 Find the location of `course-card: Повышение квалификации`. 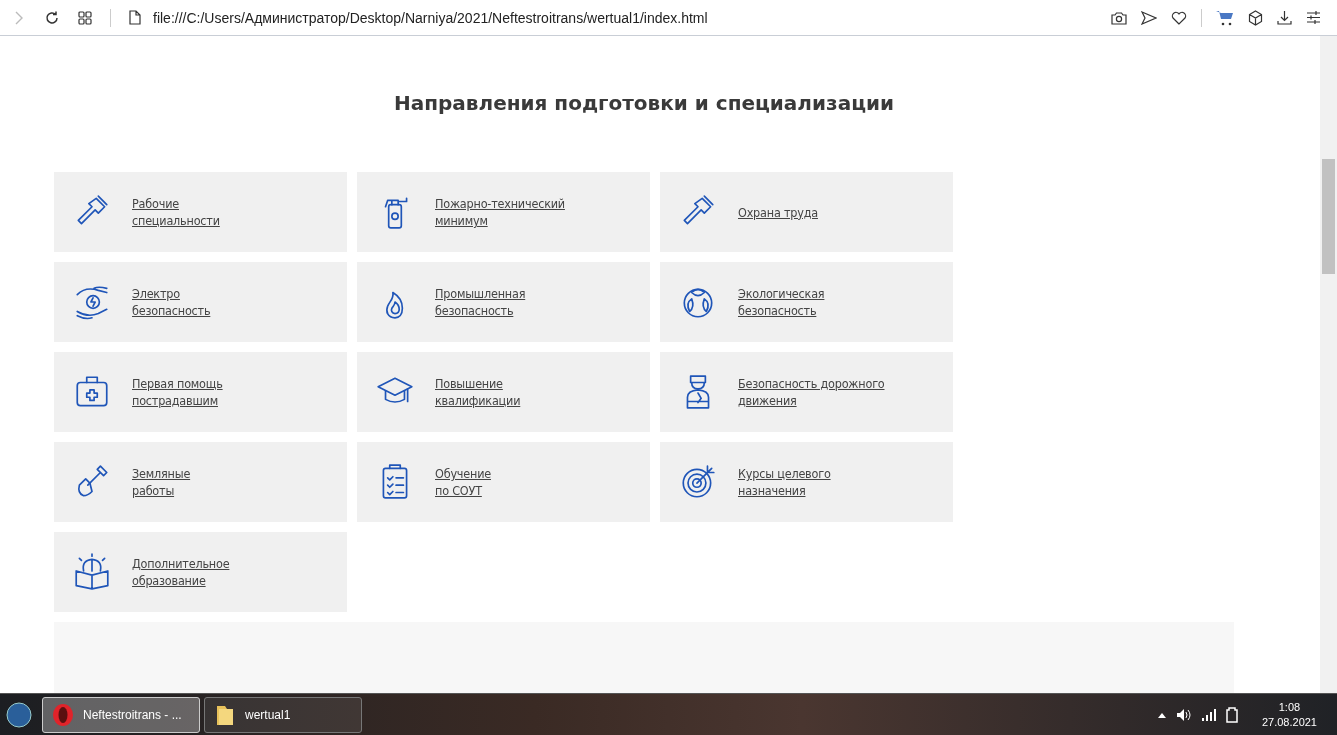

course-card: Повышение квалификации is located at coordinates (503, 392).